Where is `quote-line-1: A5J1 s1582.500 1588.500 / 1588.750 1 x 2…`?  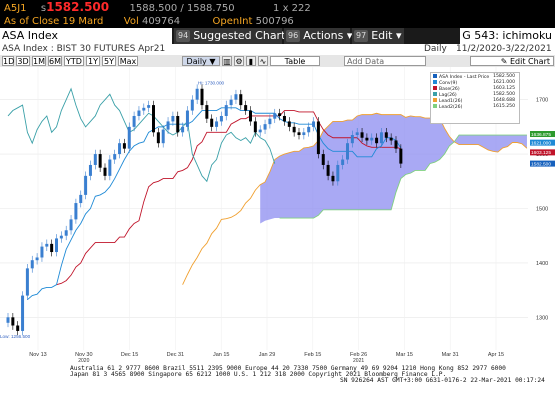 quote-line-1: A5J1 s1582.500 1588.500 / 1588.750 1 x 2… is located at coordinates (157, 7).